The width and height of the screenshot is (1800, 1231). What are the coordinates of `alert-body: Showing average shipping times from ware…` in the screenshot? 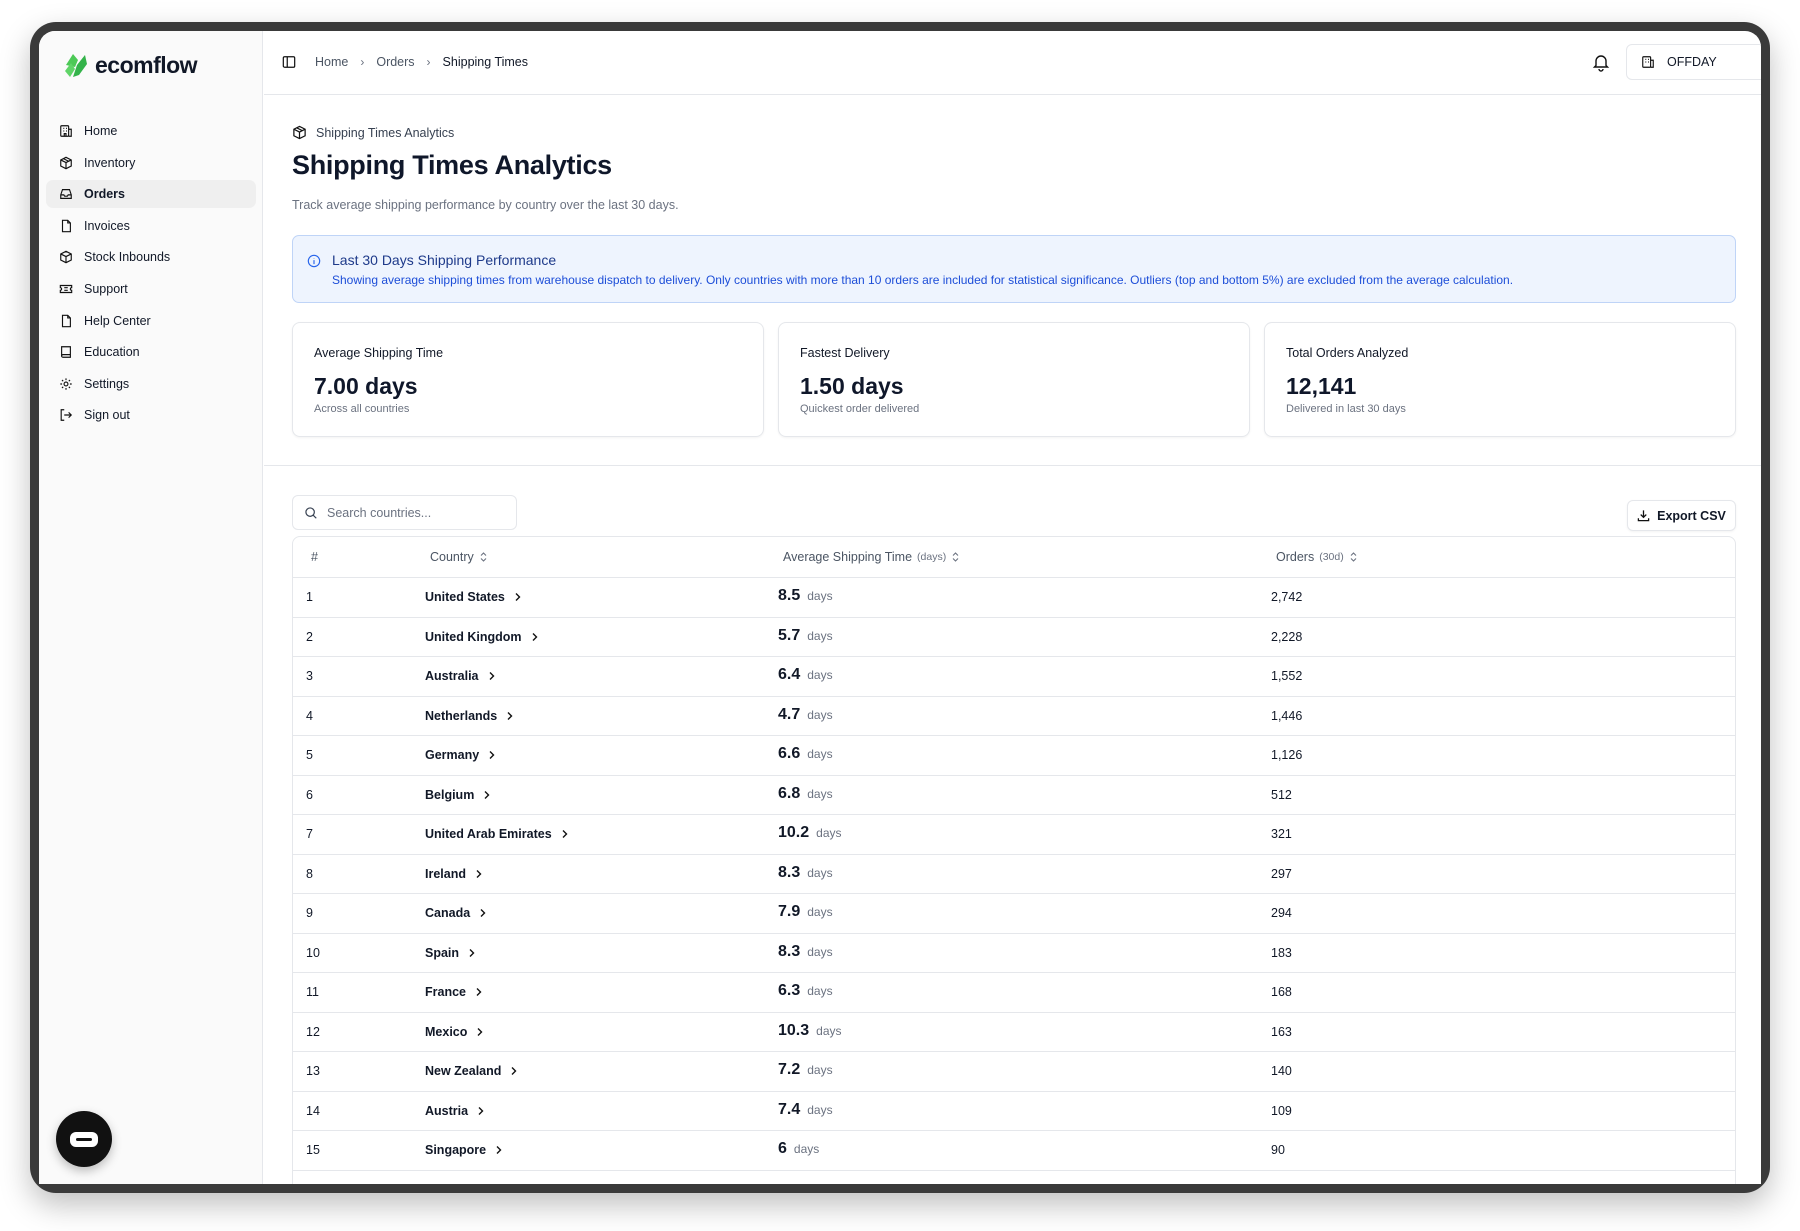 It's located at (923, 280).